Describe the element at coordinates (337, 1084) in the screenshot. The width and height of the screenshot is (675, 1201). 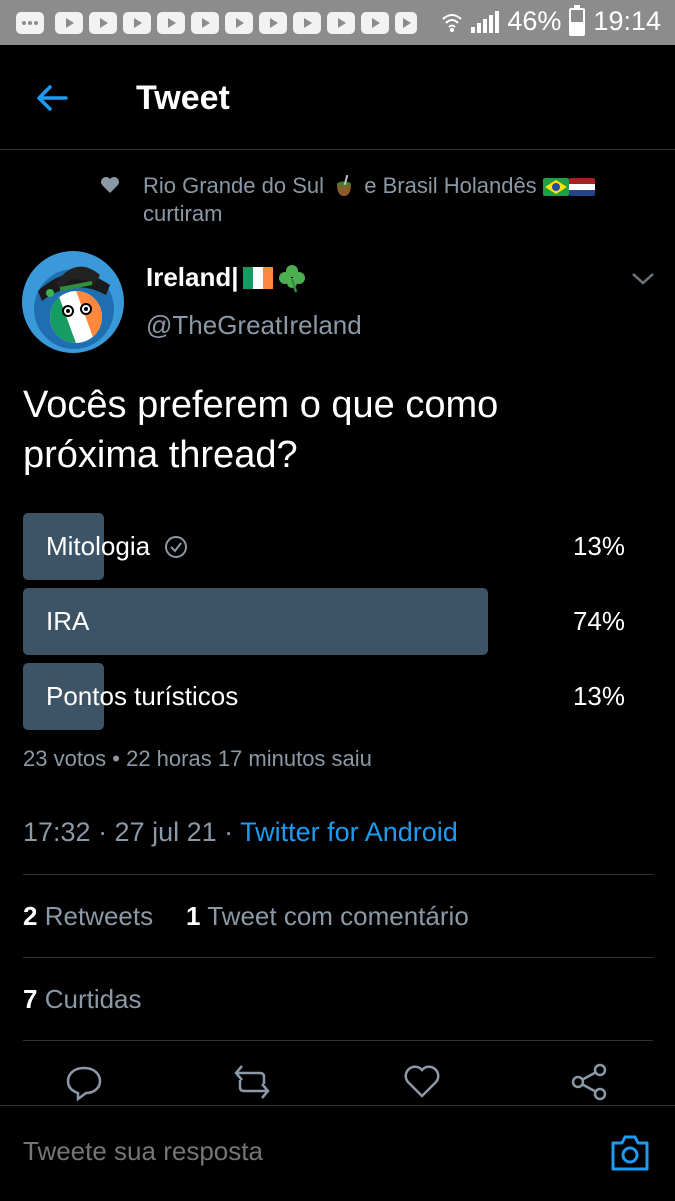
I see `tweet-actions` at that location.